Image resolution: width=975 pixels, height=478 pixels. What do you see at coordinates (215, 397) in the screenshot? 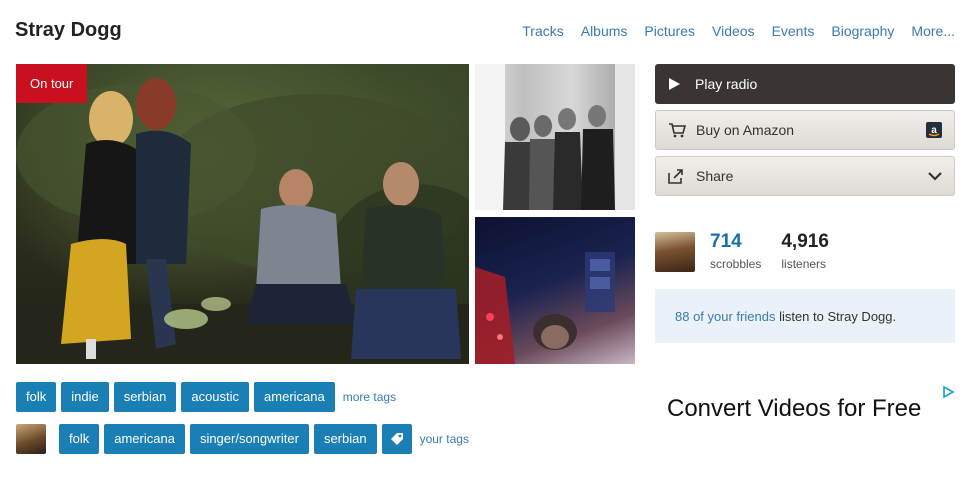
I see `tag-acoustic: acoustic` at bounding box center [215, 397].